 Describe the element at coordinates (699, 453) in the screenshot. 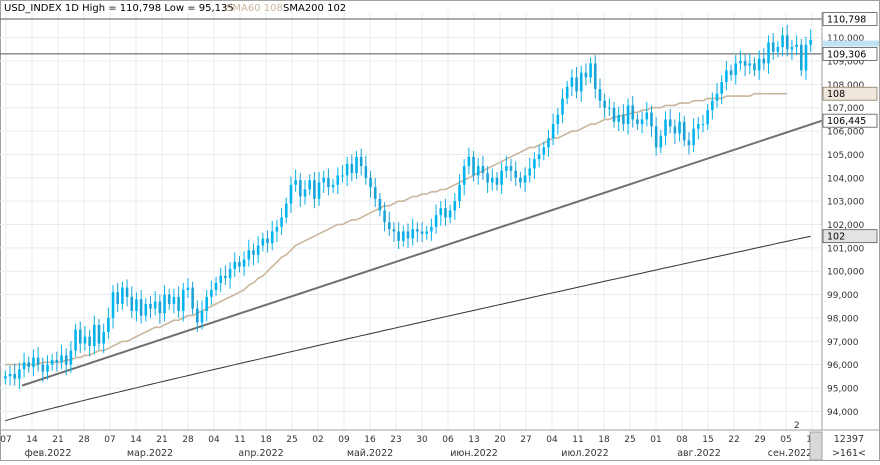

I see `month-label: авг.2022` at that location.